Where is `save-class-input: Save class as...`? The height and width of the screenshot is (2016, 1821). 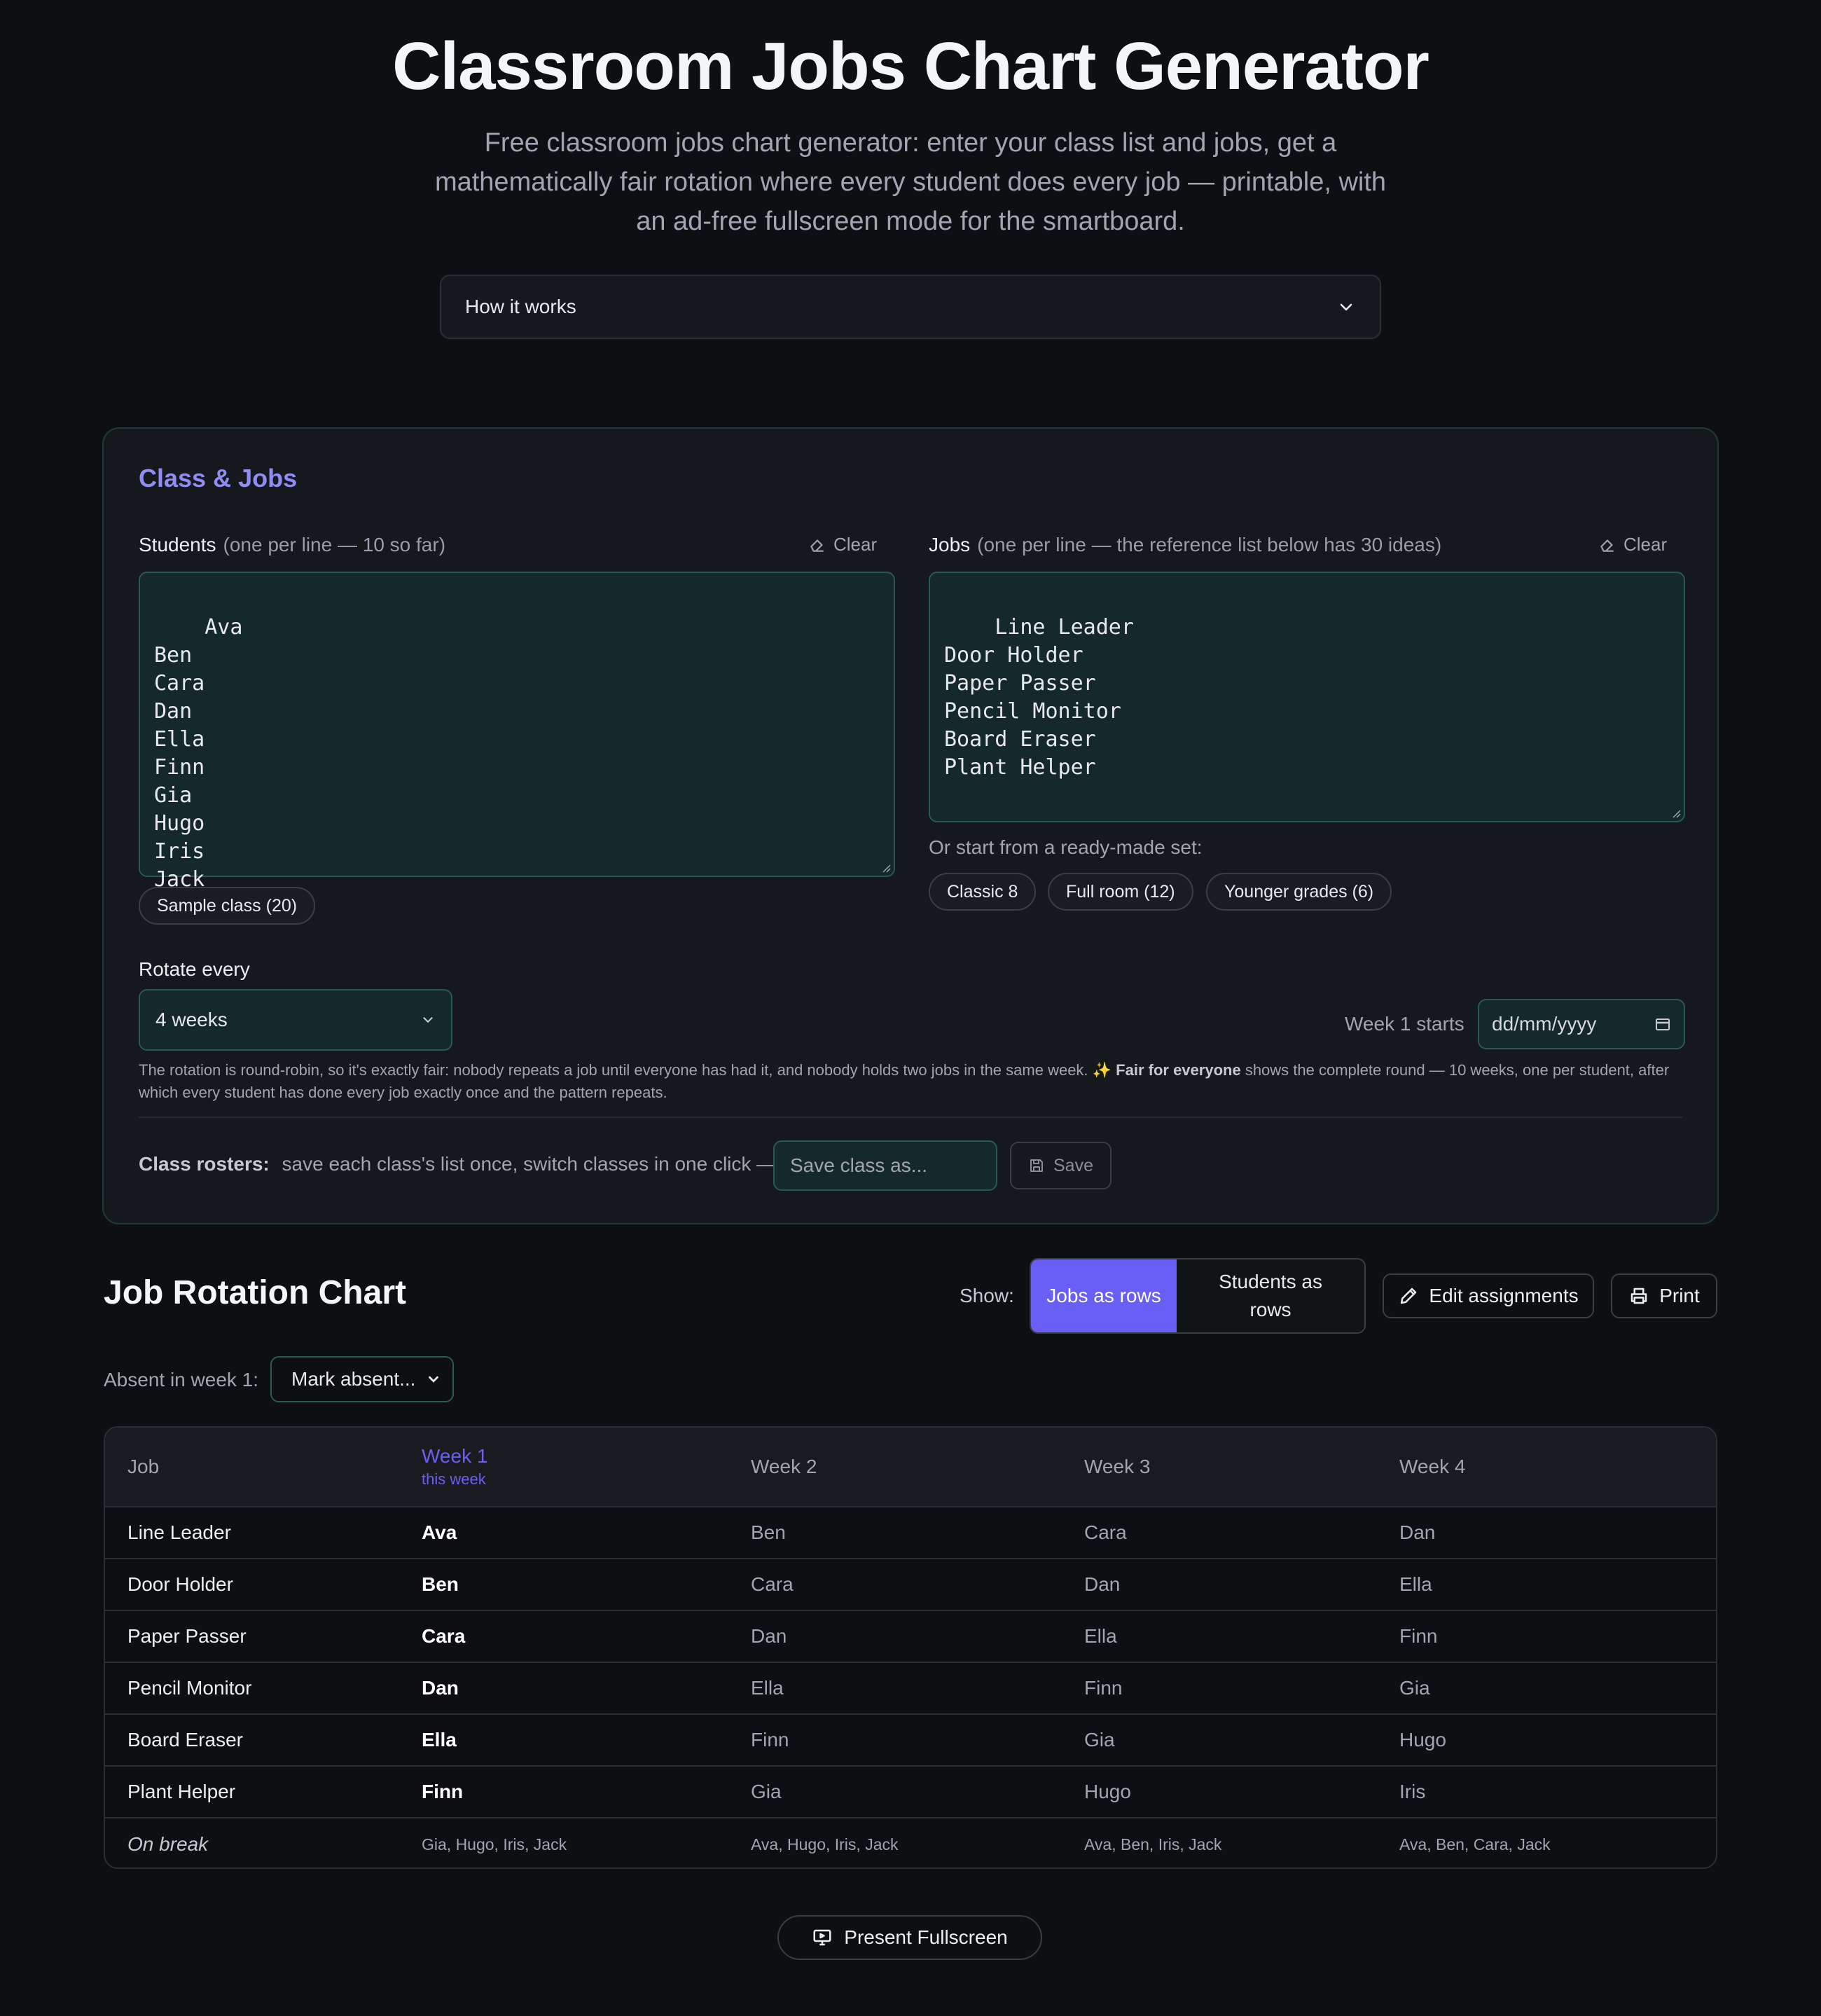 save-class-input: Save class as... is located at coordinates (885, 1165).